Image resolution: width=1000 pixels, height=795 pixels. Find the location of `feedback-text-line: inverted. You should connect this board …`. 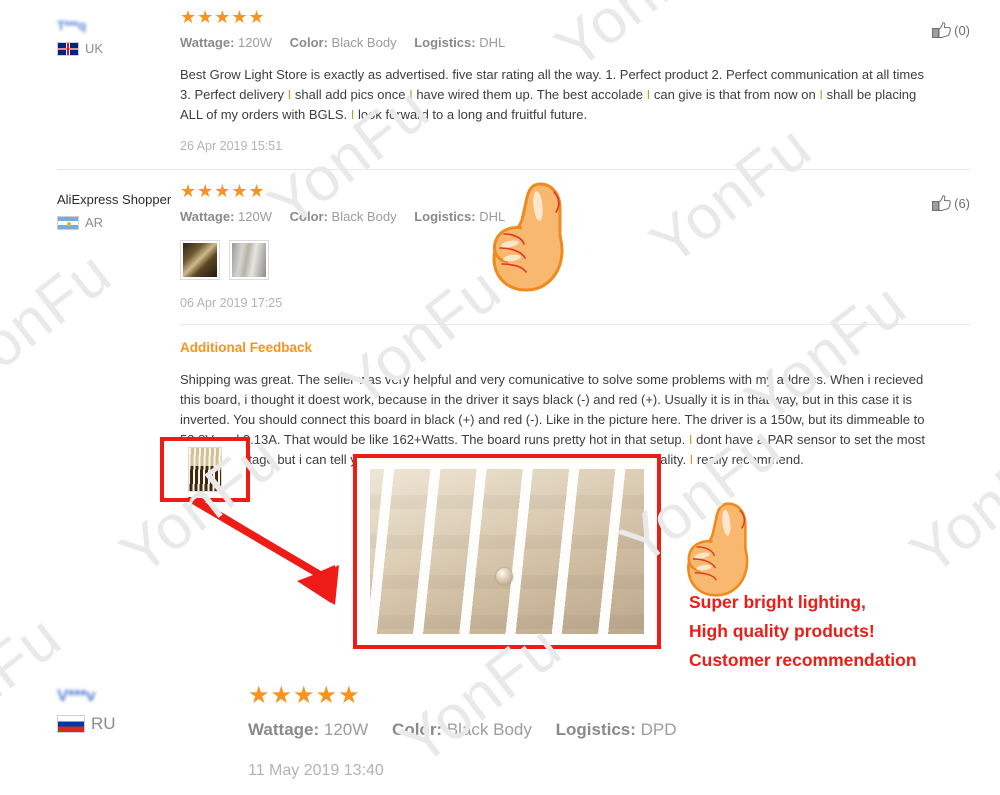

feedback-text-line: inverted. You should connect this board … is located at coordinates (552, 419).